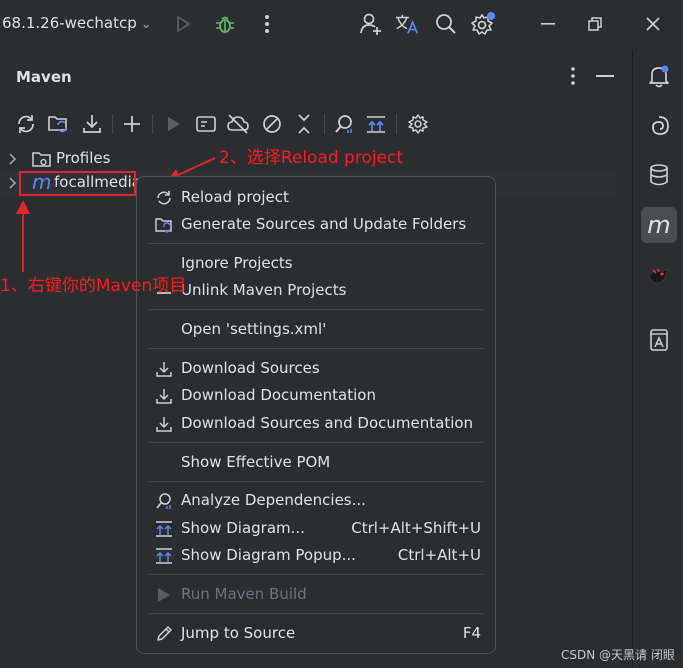 The image size is (683, 668). I want to click on generate-sources-icon, so click(164, 225).